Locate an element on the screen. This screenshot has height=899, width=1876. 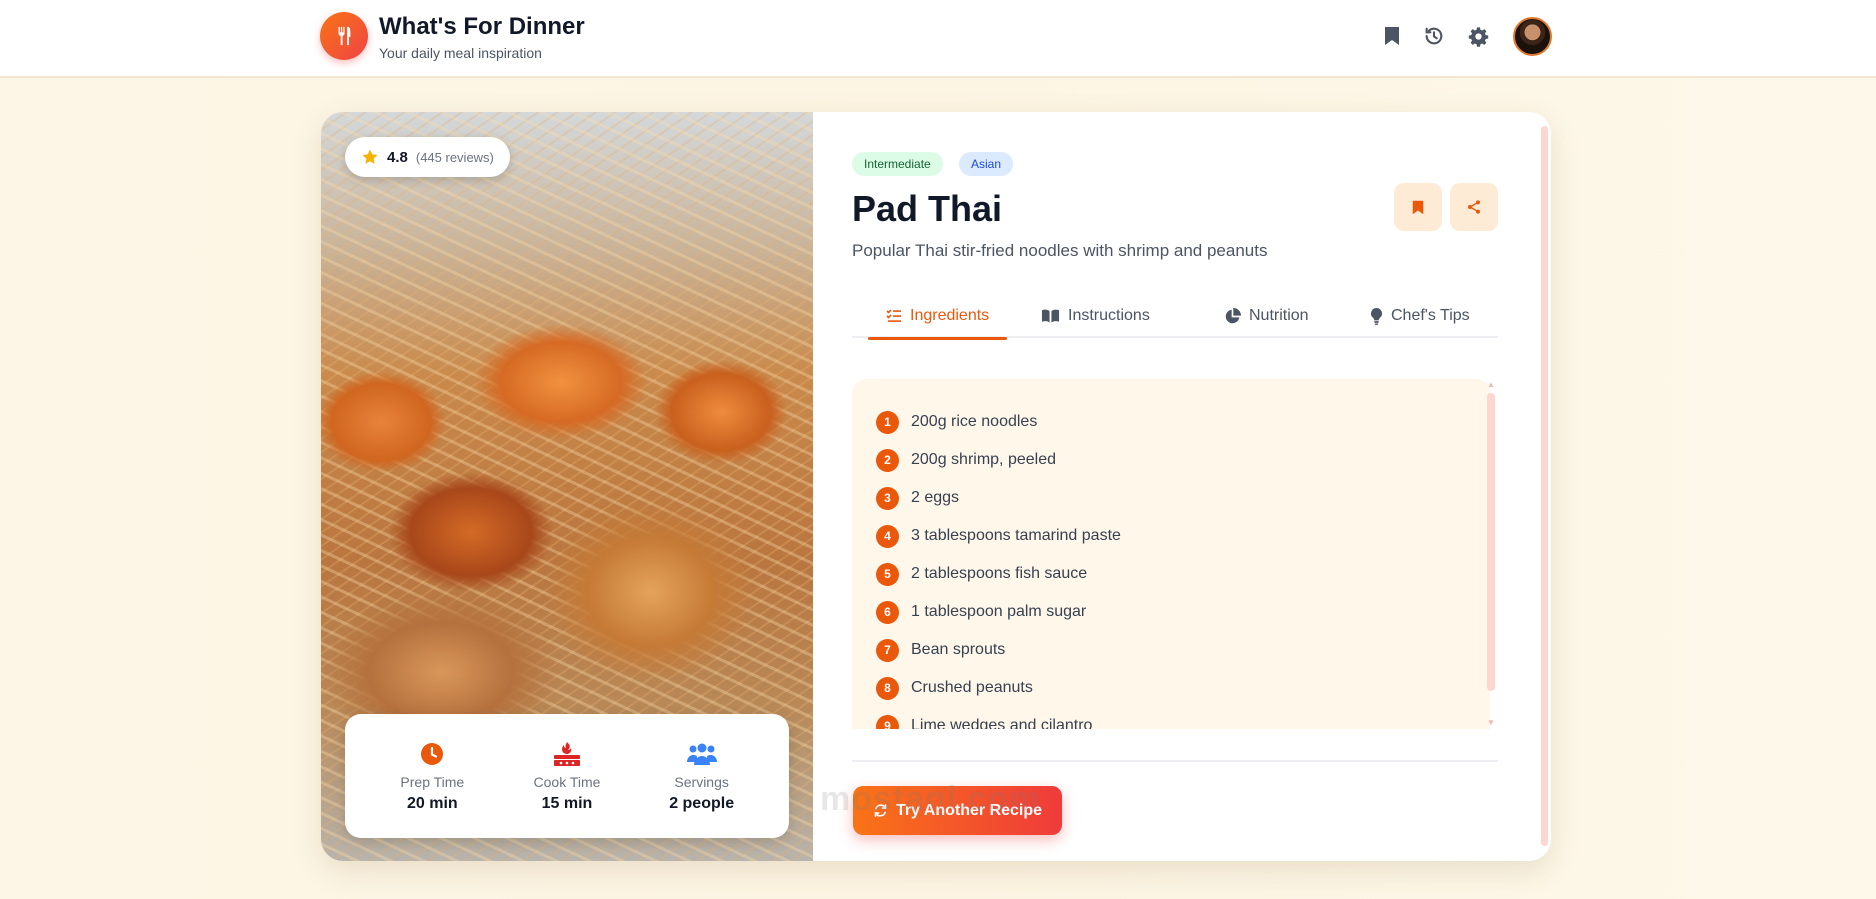
scroll-up-arrow: ▲ is located at coordinates (1491, 384).